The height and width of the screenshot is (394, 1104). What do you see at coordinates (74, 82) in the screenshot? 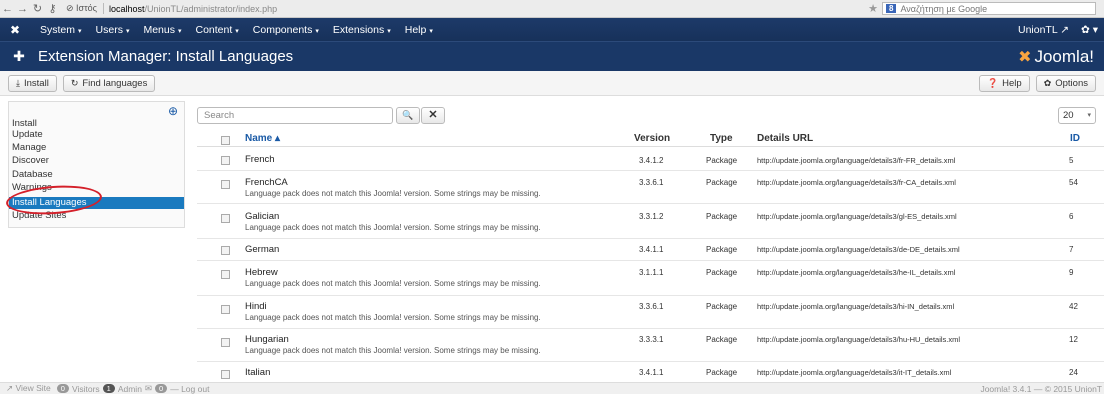
I see `refresh-icon: ↻` at bounding box center [74, 82].